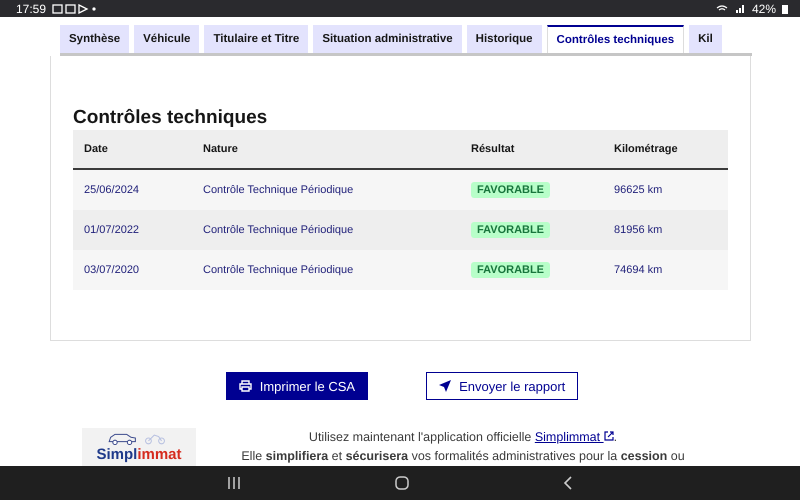 This screenshot has width=800, height=500. What do you see at coordinates (387, 39) in the screenshot?
I see `tab: Situation administrative` at bounding box center [387, 39].